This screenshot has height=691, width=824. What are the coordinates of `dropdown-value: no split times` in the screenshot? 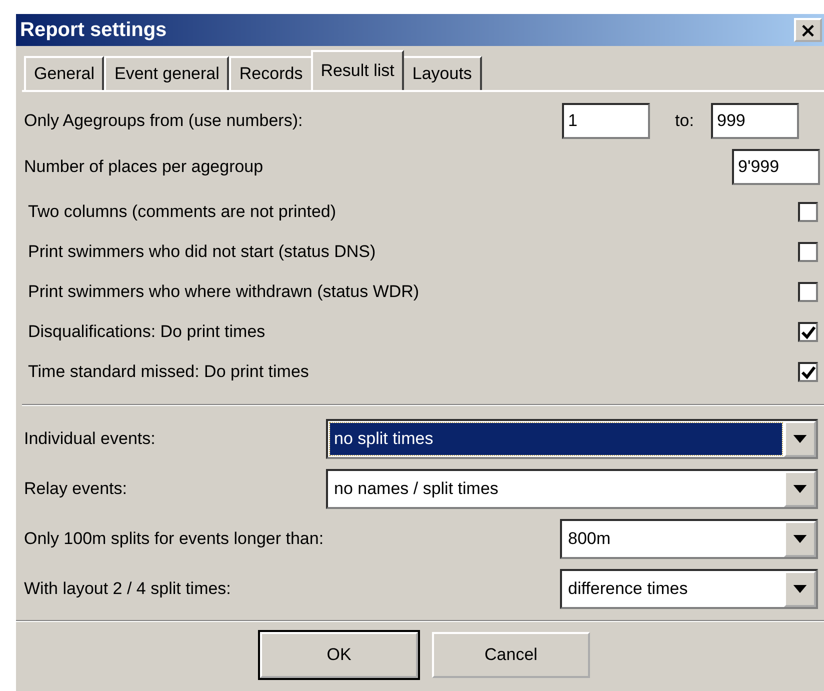 It's located at (556, 439).